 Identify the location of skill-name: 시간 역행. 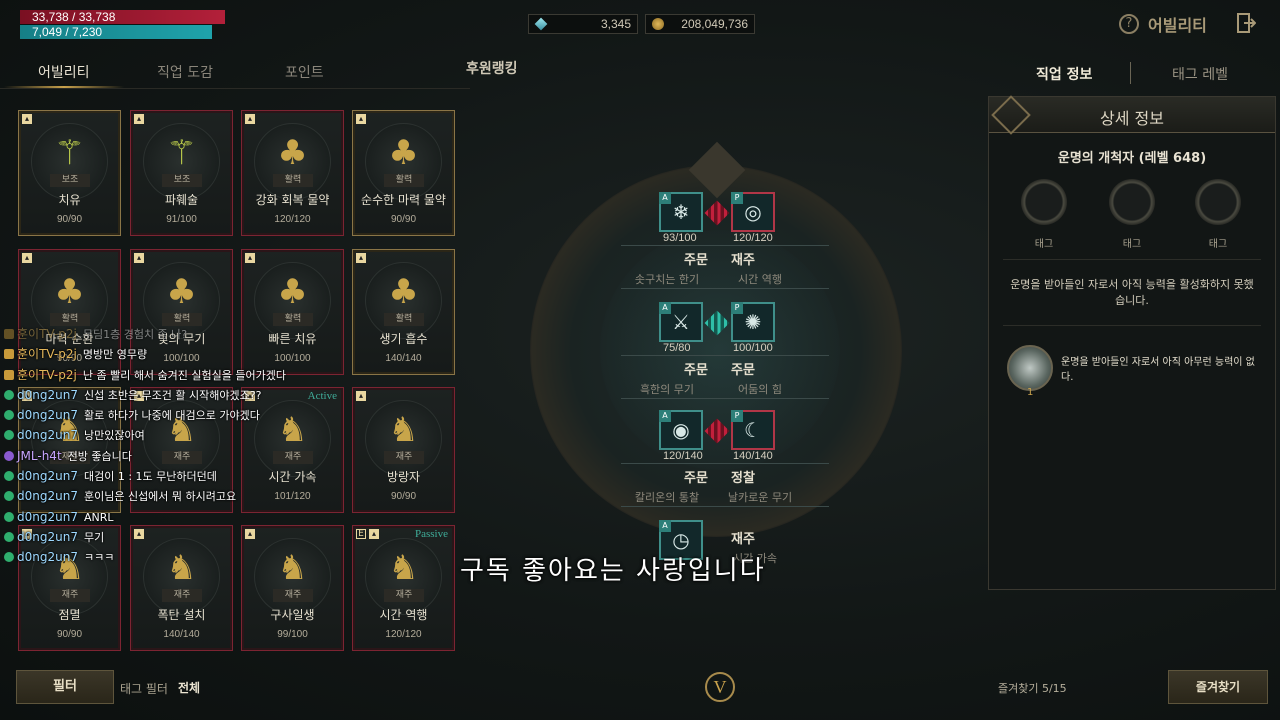
(760, 279).